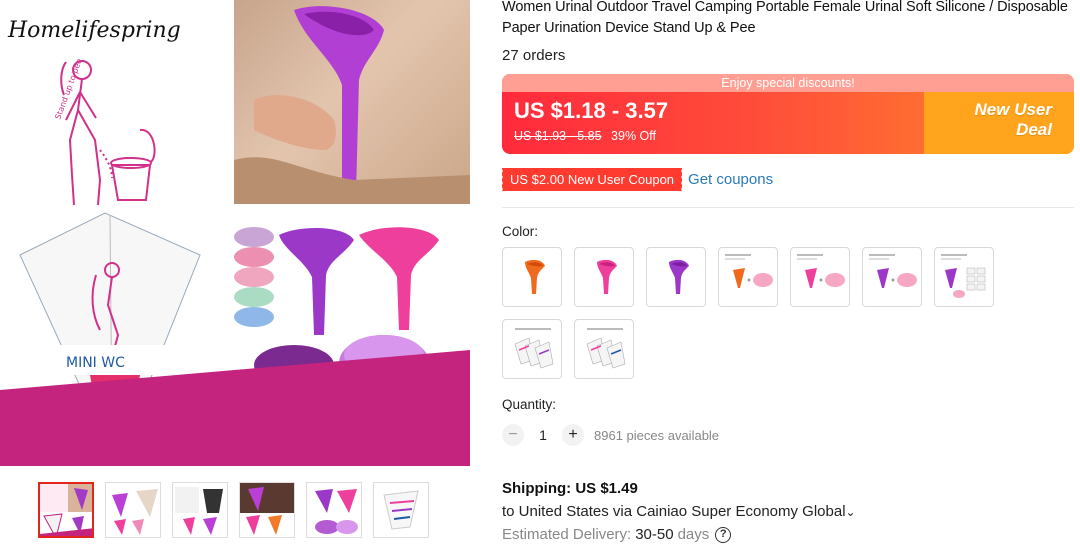 The image size is (1080, 554). Describe the element at coordinates (235, 408) in the screenshot. I see `decorative-band` at that location.